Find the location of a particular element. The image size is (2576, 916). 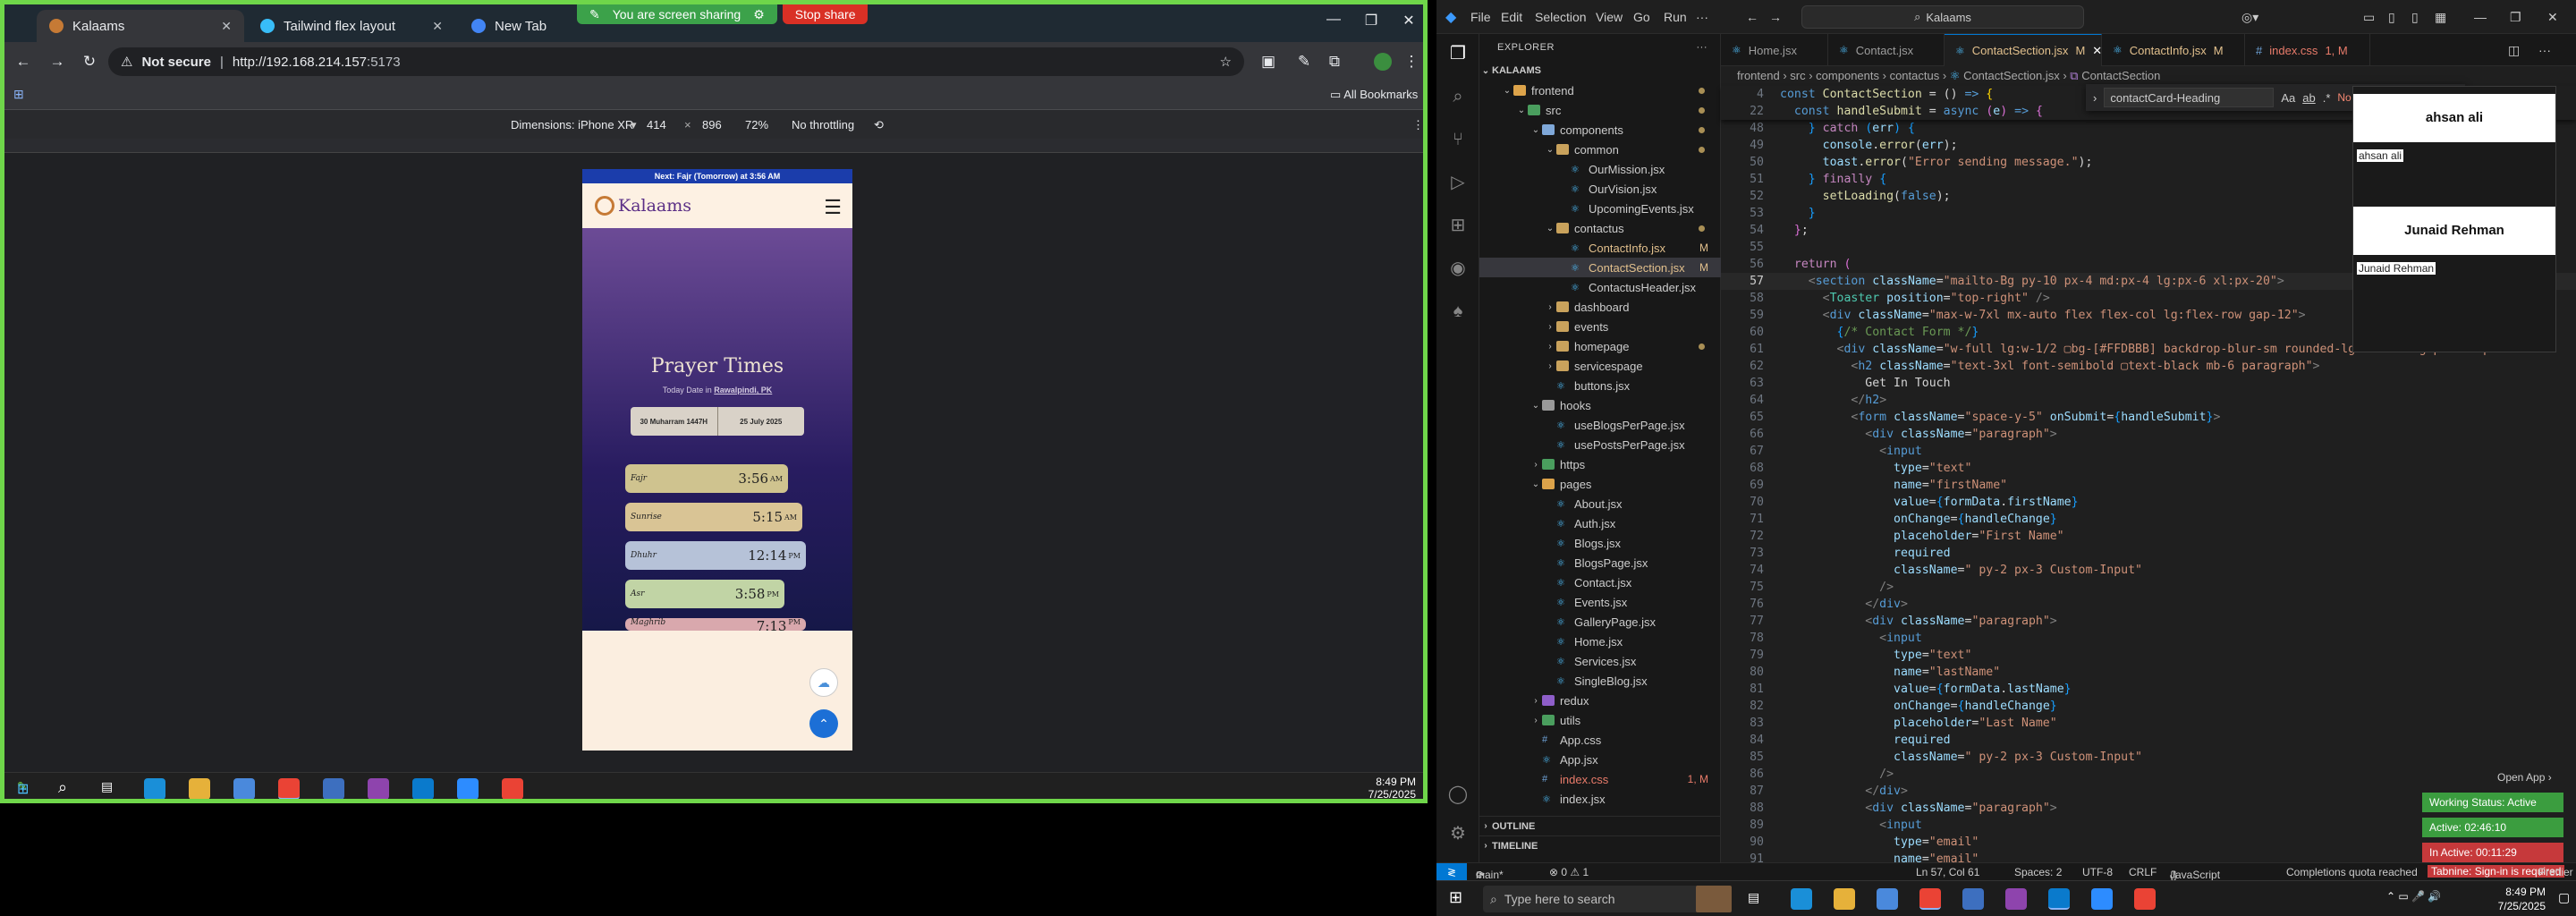

apps-grid-icon: ⊞ is located at coordinates (18, 94).